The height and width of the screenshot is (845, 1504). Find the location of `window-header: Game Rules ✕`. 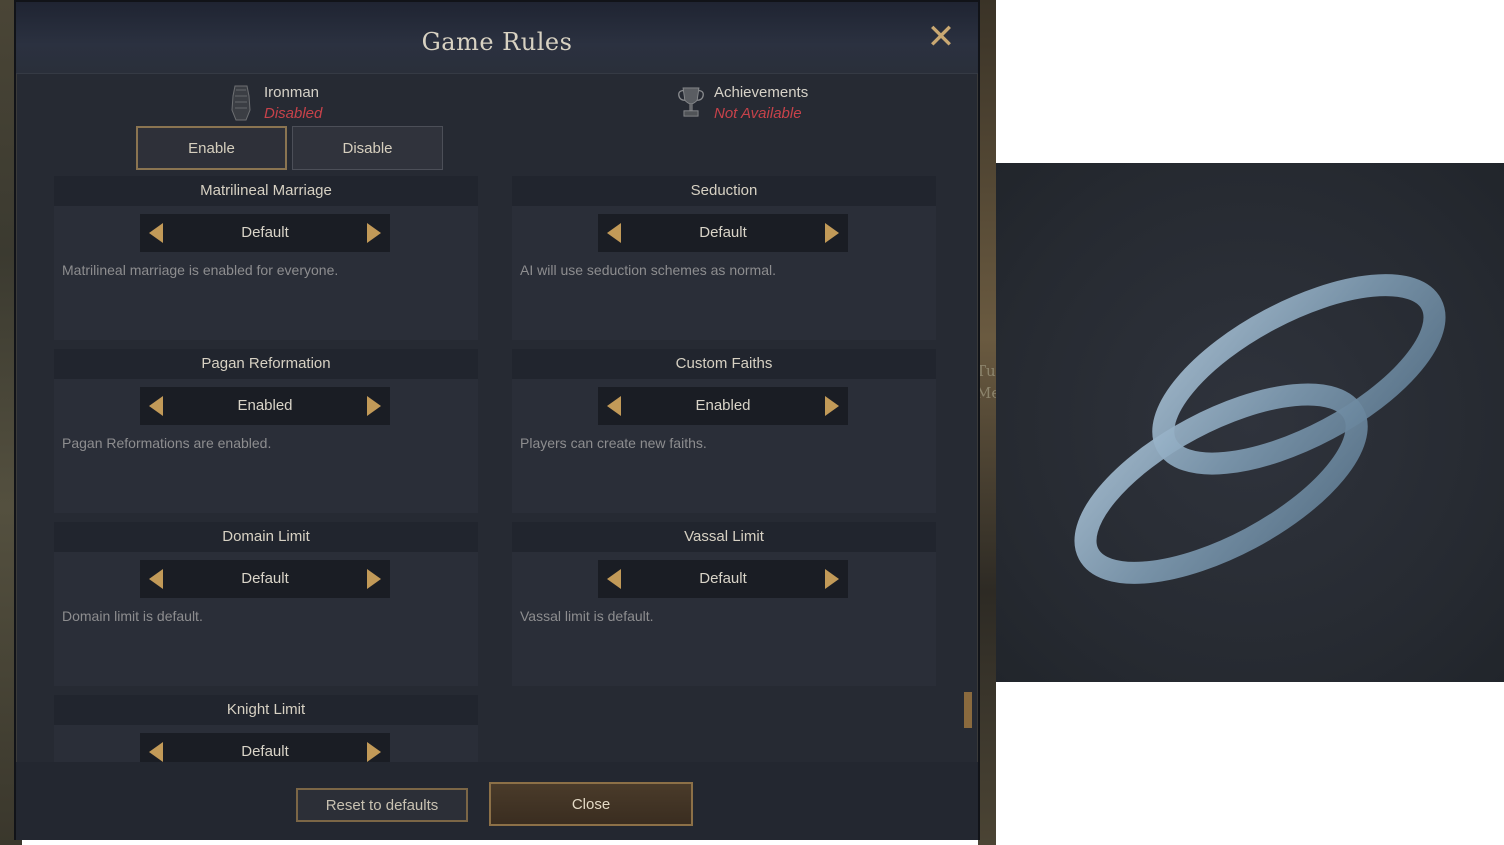

window-header: Game Rules ✕ is located at coordinates (497, 38).